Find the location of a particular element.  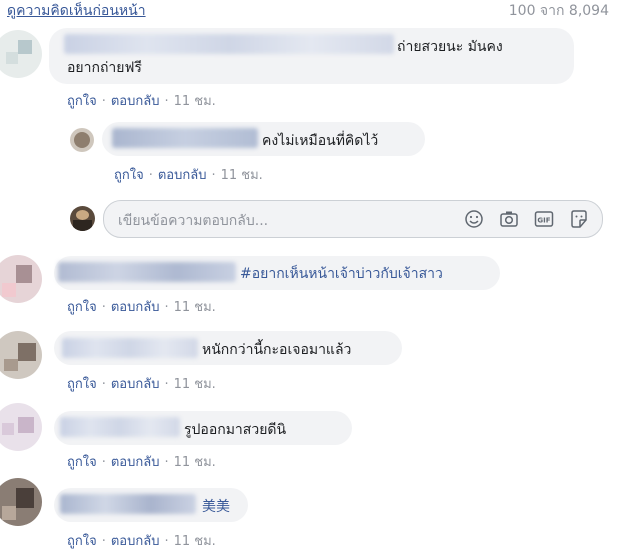

sticker-icon is located at coordinates (579, 219).